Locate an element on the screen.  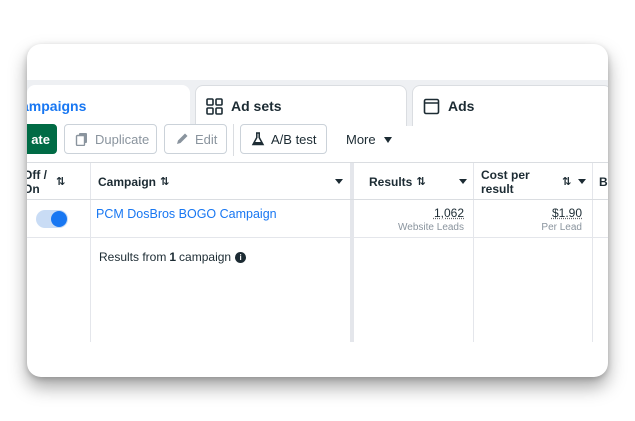
flask-icon is located at coordinates (258, 139).